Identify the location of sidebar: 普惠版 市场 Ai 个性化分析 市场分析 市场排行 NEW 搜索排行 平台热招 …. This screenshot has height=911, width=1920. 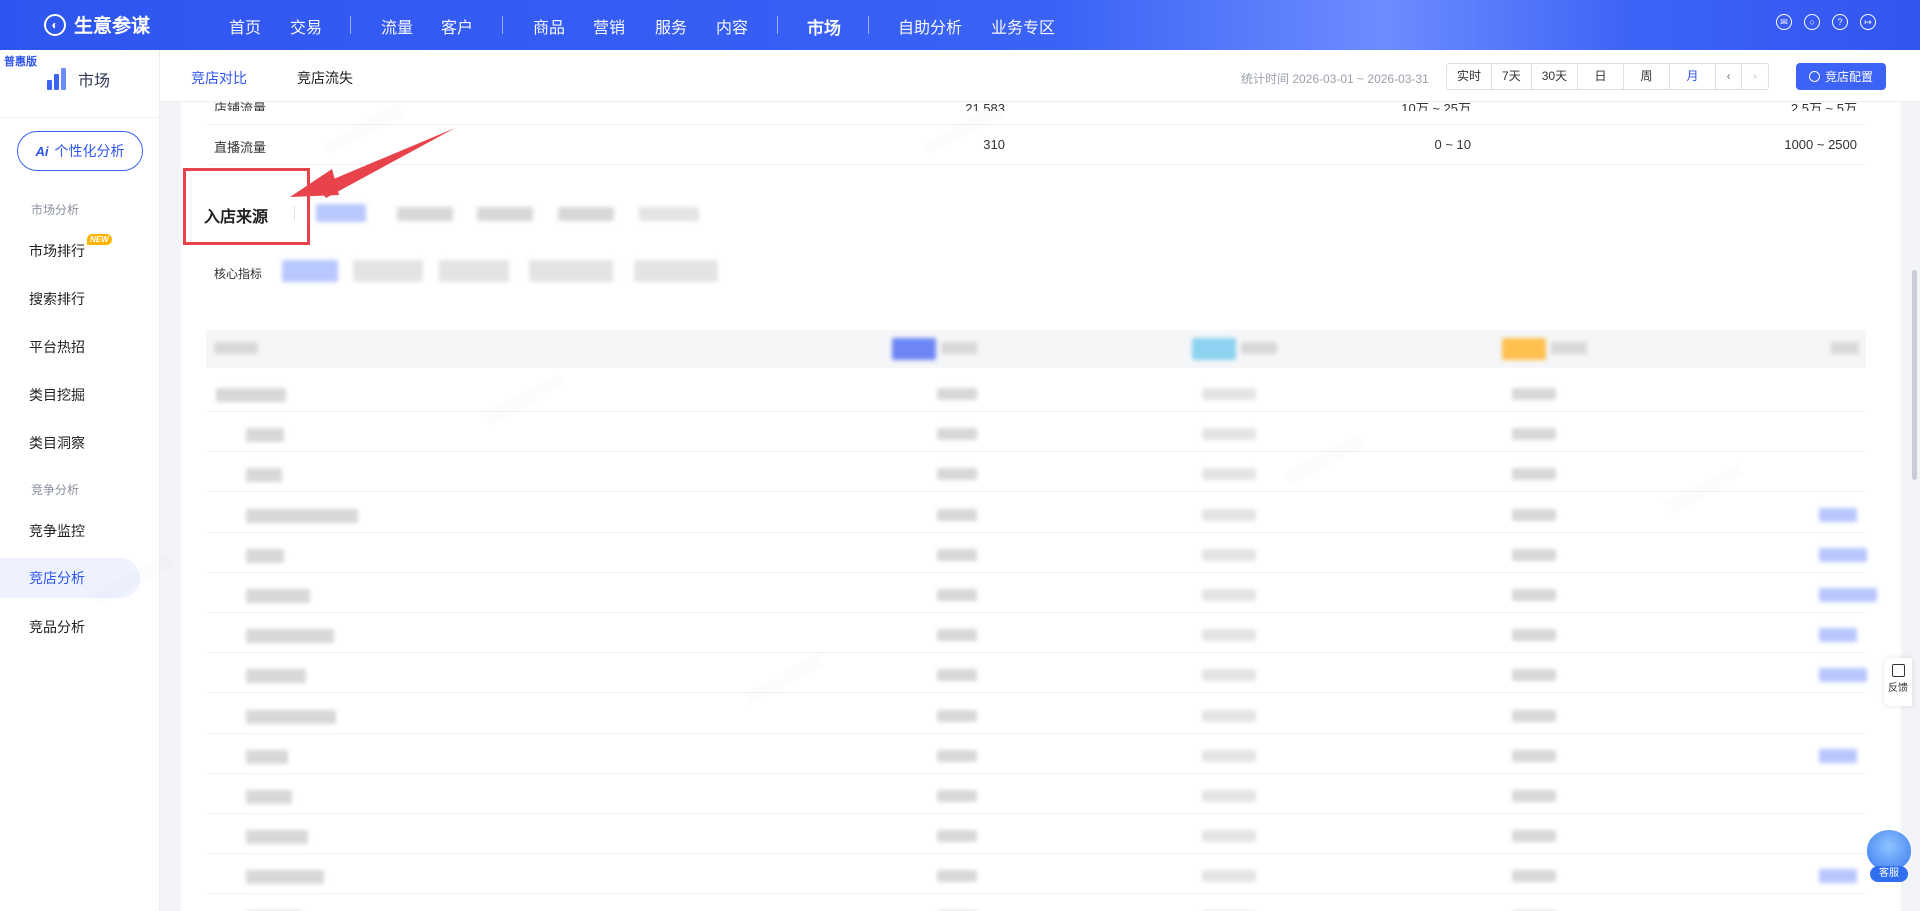
(80, 480).